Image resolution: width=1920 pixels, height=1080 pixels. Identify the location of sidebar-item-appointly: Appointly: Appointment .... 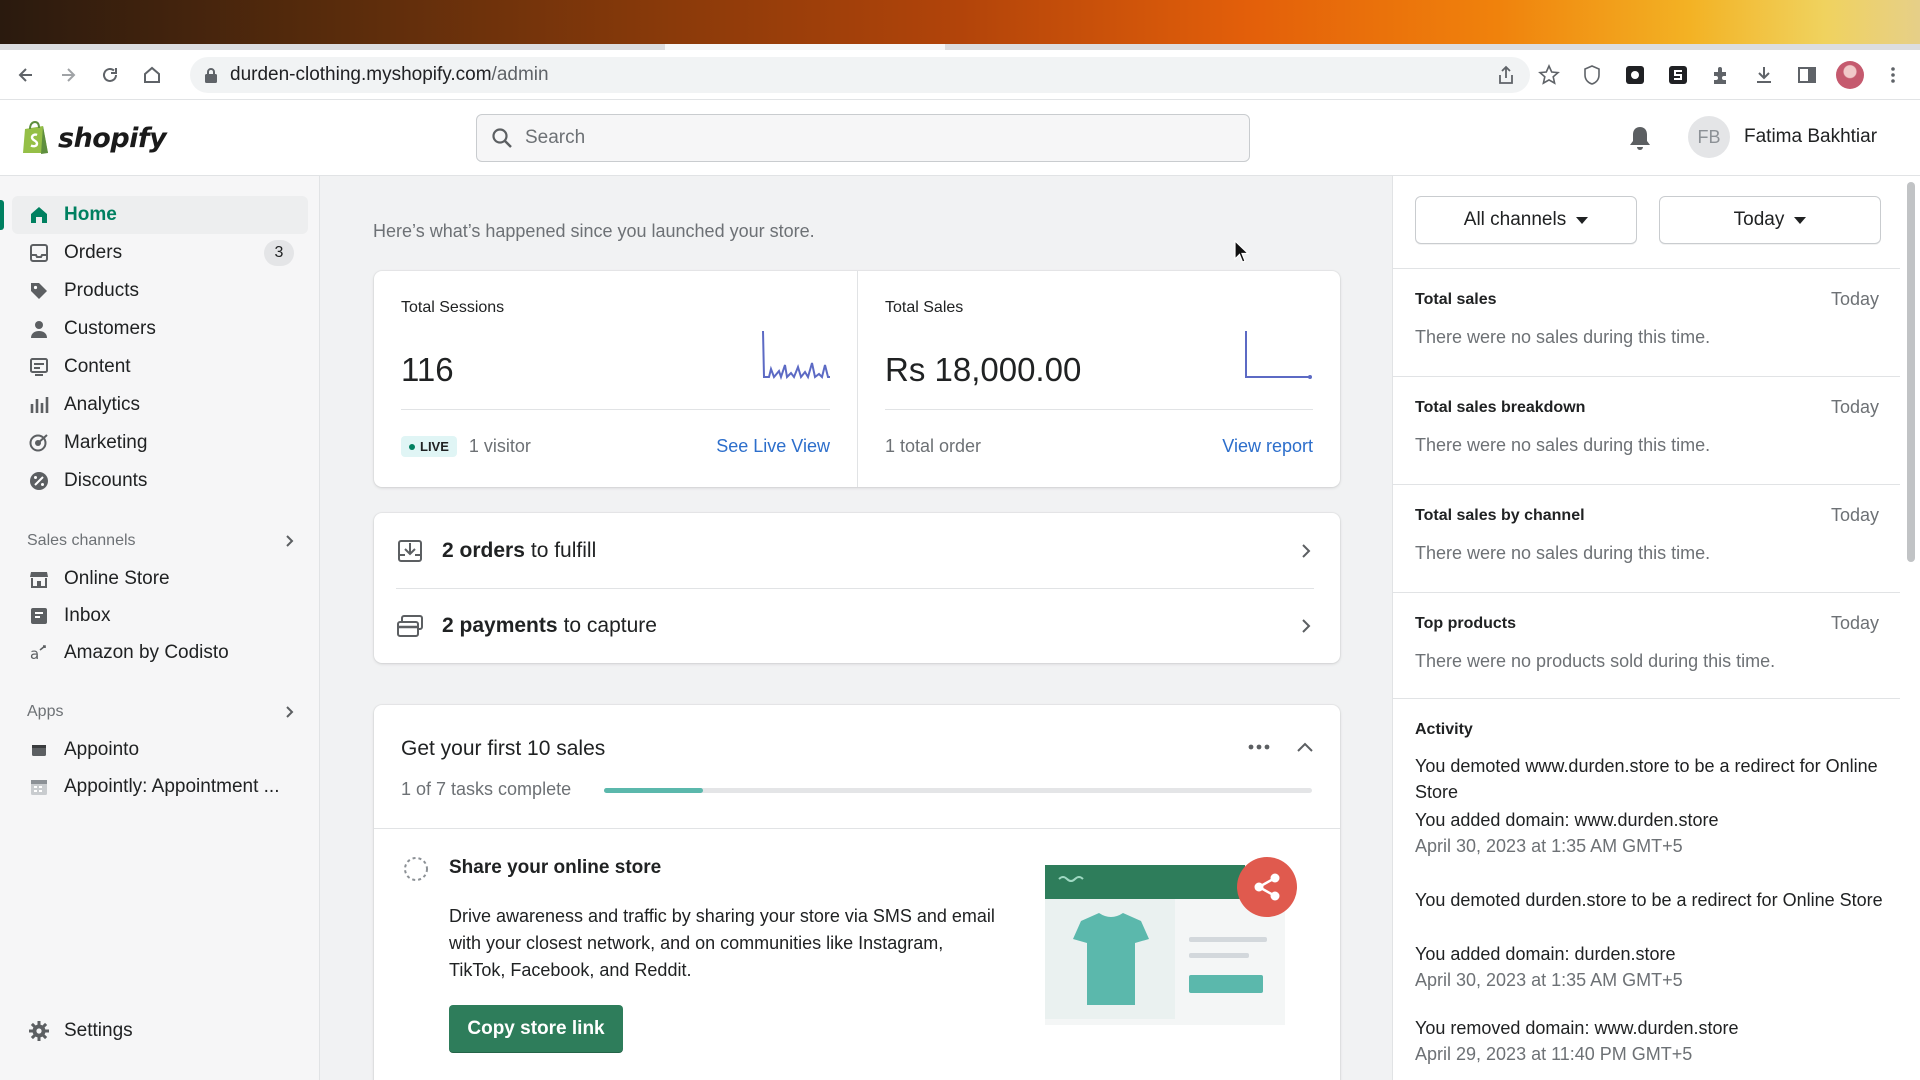
(160, 787).